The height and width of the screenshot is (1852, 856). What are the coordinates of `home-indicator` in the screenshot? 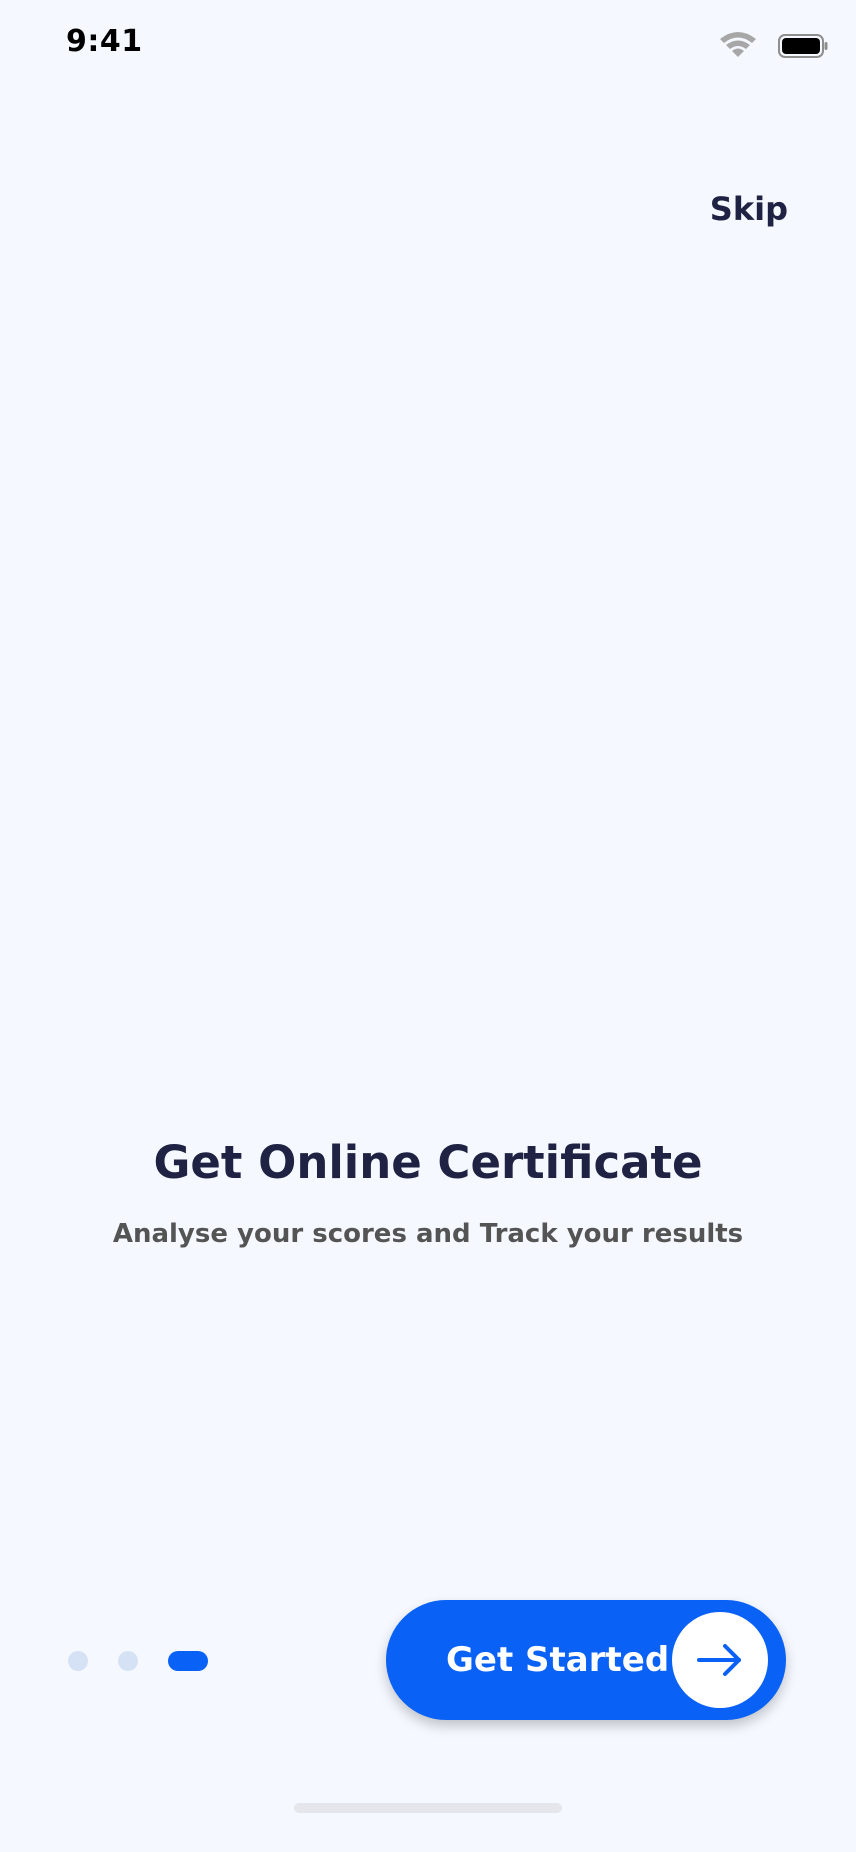 It's located at (428, 1808).